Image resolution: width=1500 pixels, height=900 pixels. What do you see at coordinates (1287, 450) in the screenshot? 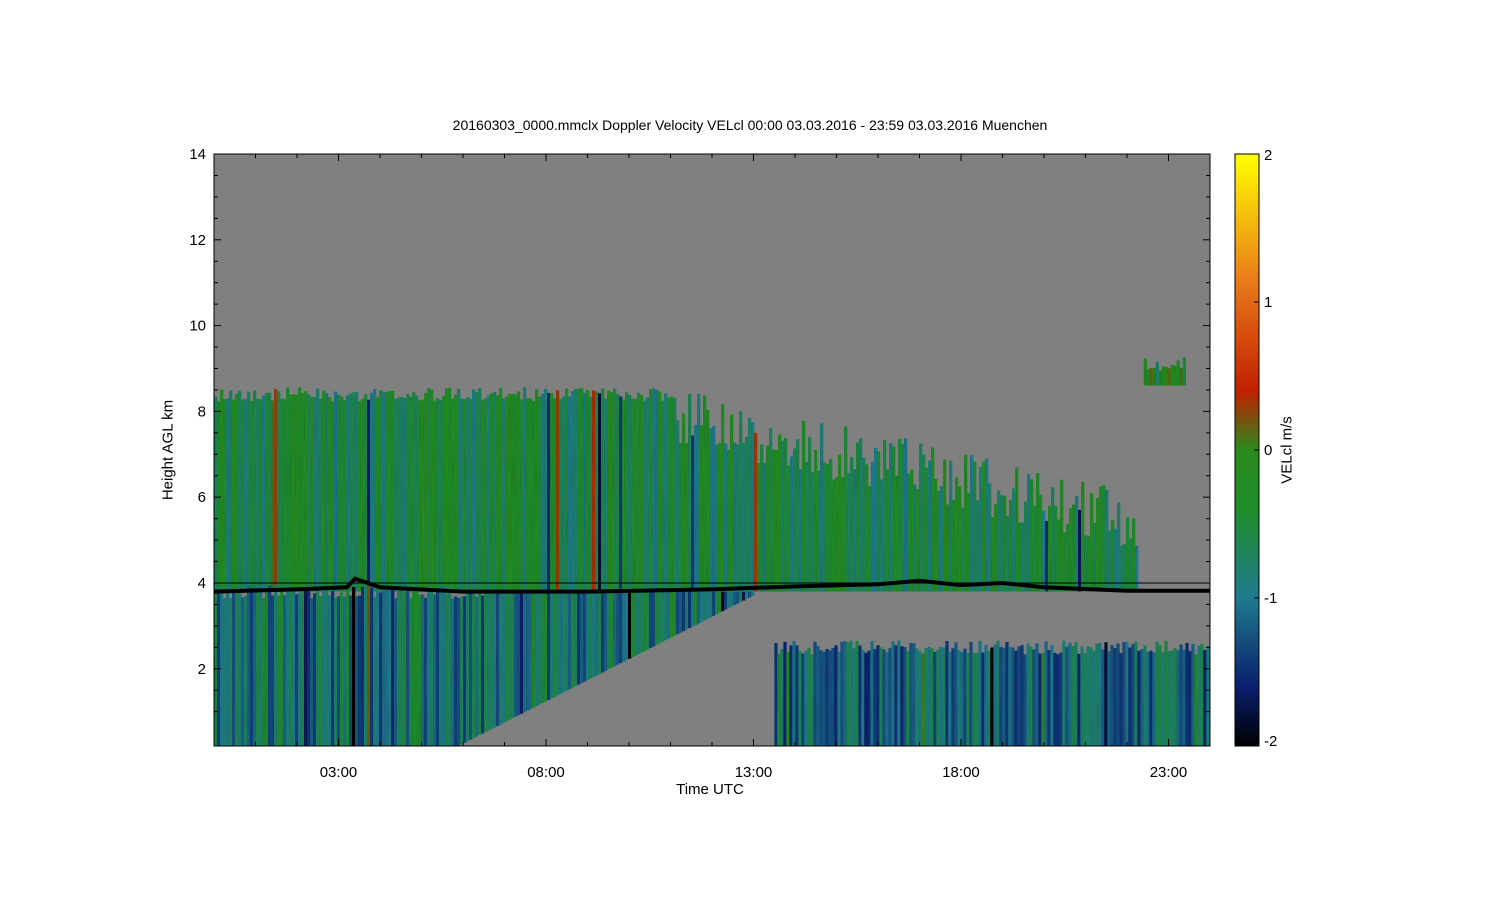
I see `colorbar-label: VELcl m/s` at bounding box center [1287, 450].